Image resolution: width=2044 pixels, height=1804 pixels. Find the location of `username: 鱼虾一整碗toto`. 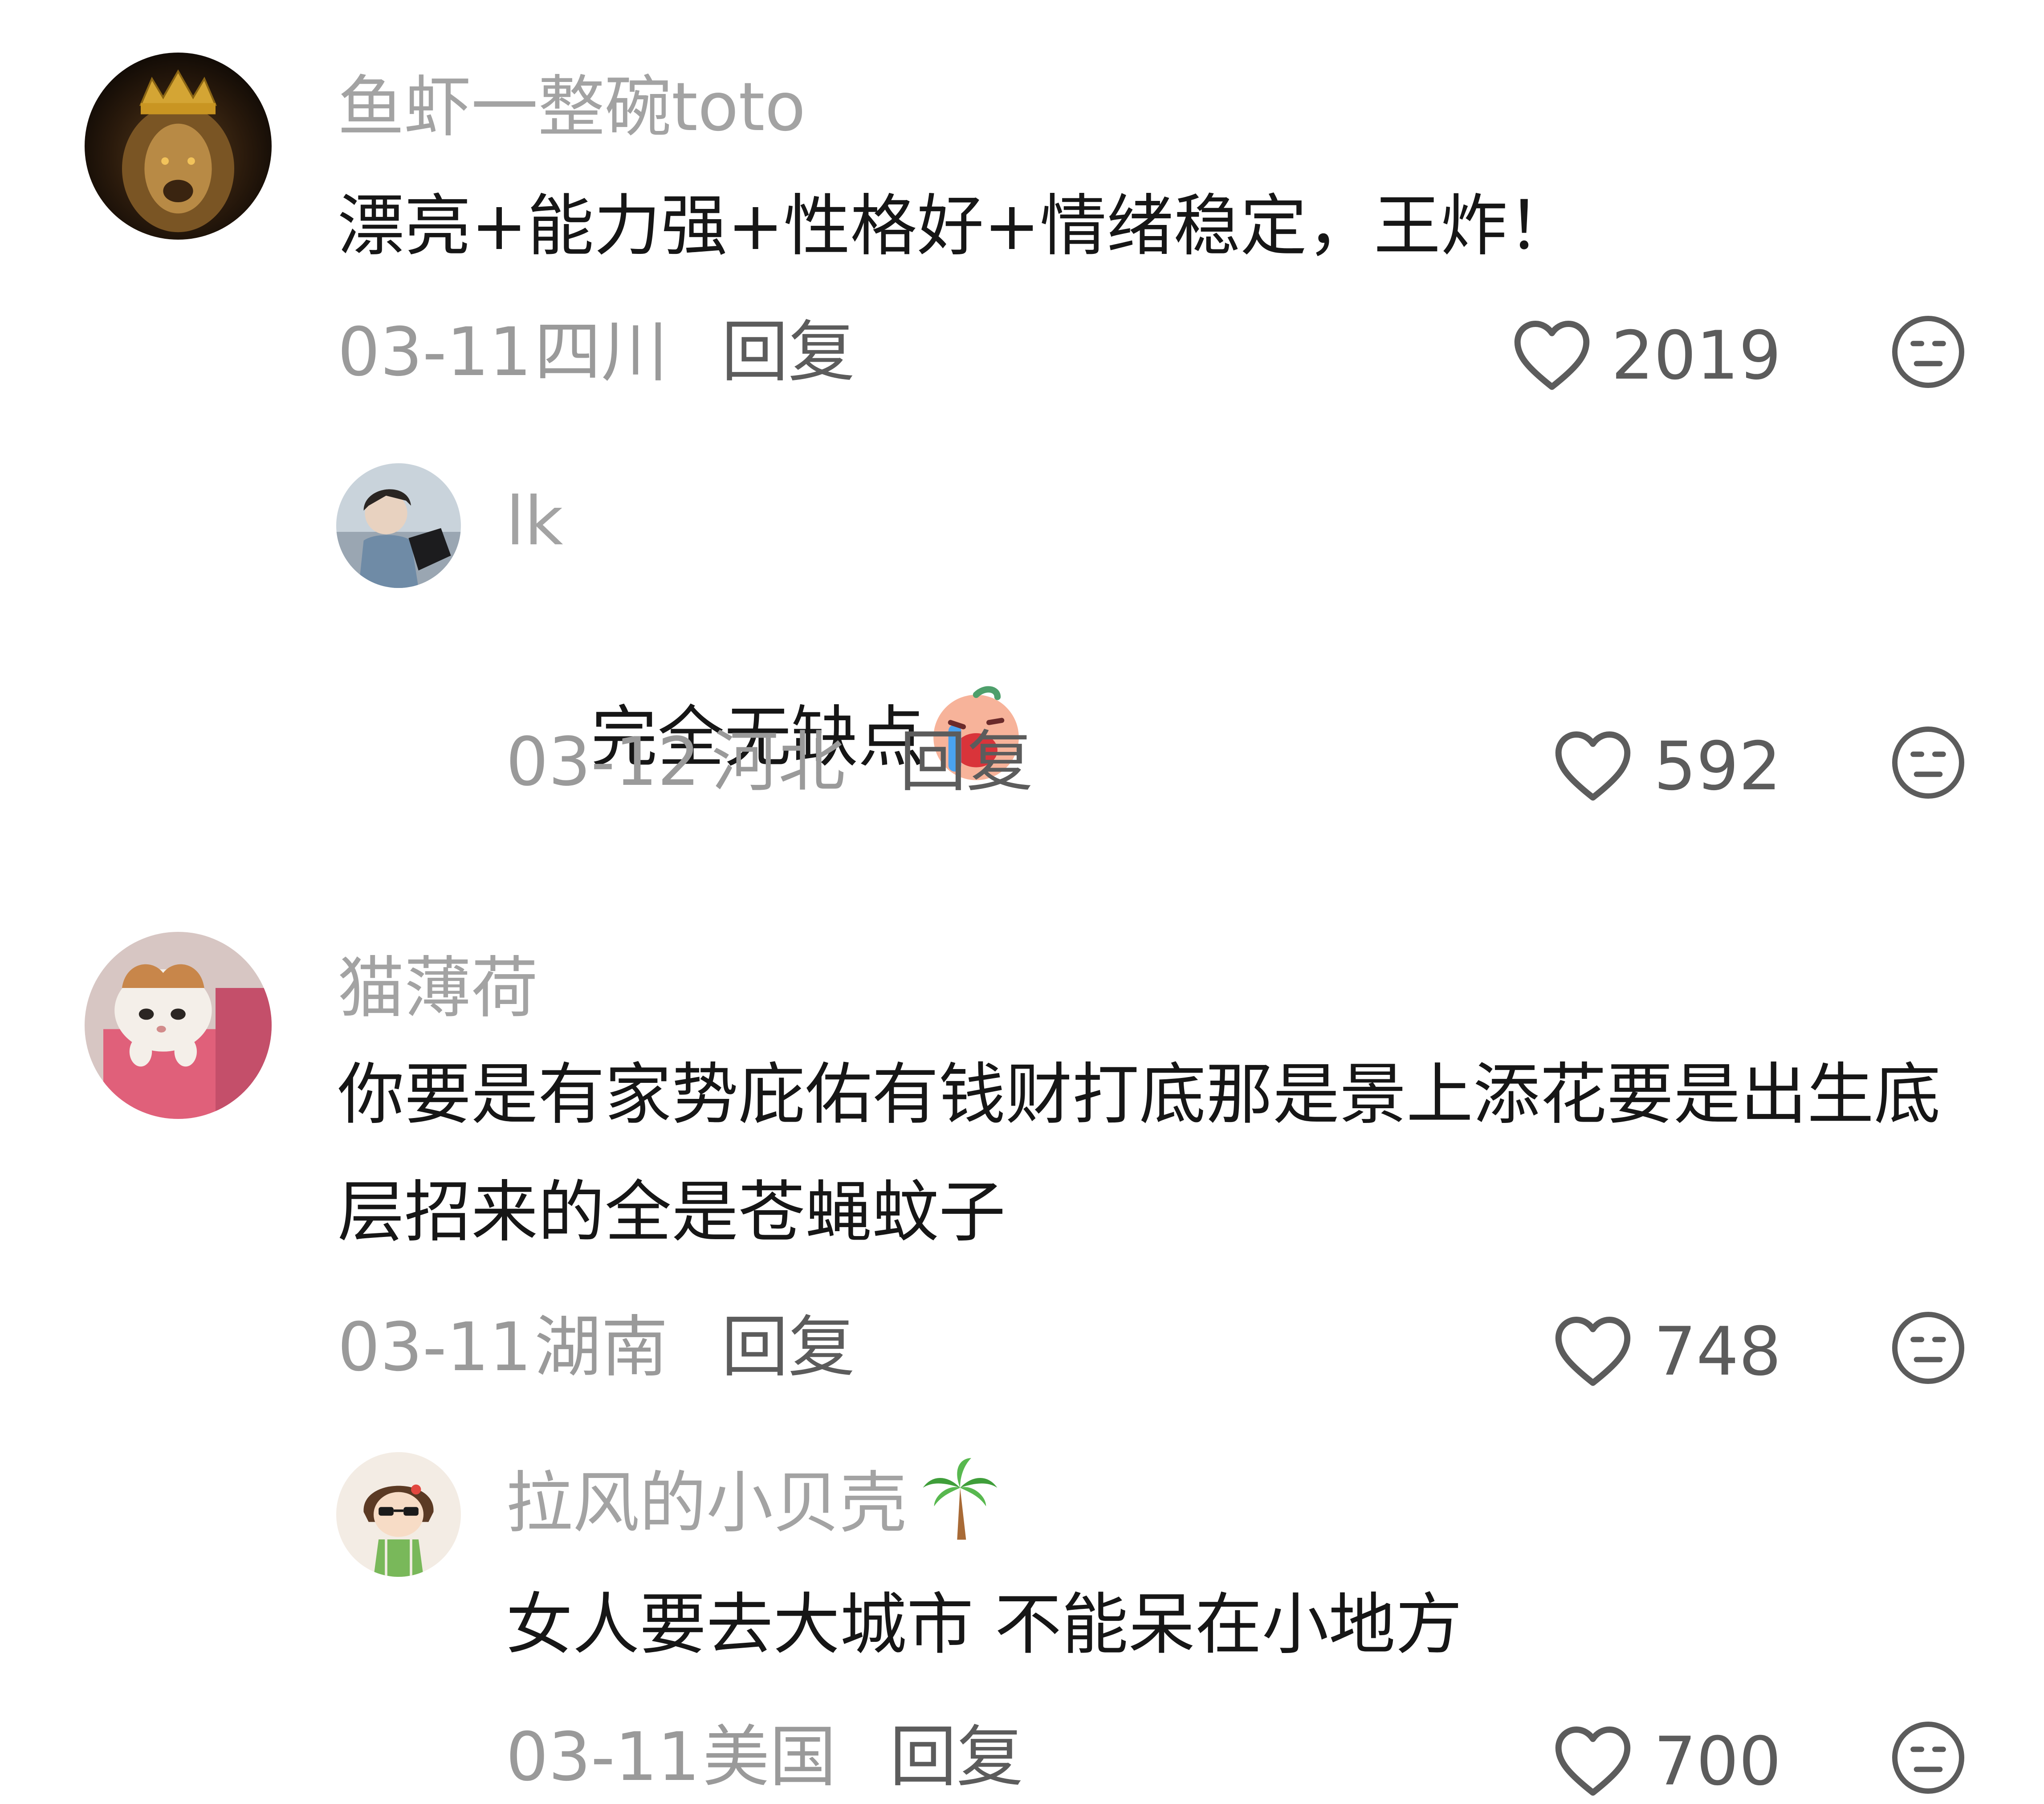

username: 鱼虾一整碗toto is located at coordinates (572, 107).